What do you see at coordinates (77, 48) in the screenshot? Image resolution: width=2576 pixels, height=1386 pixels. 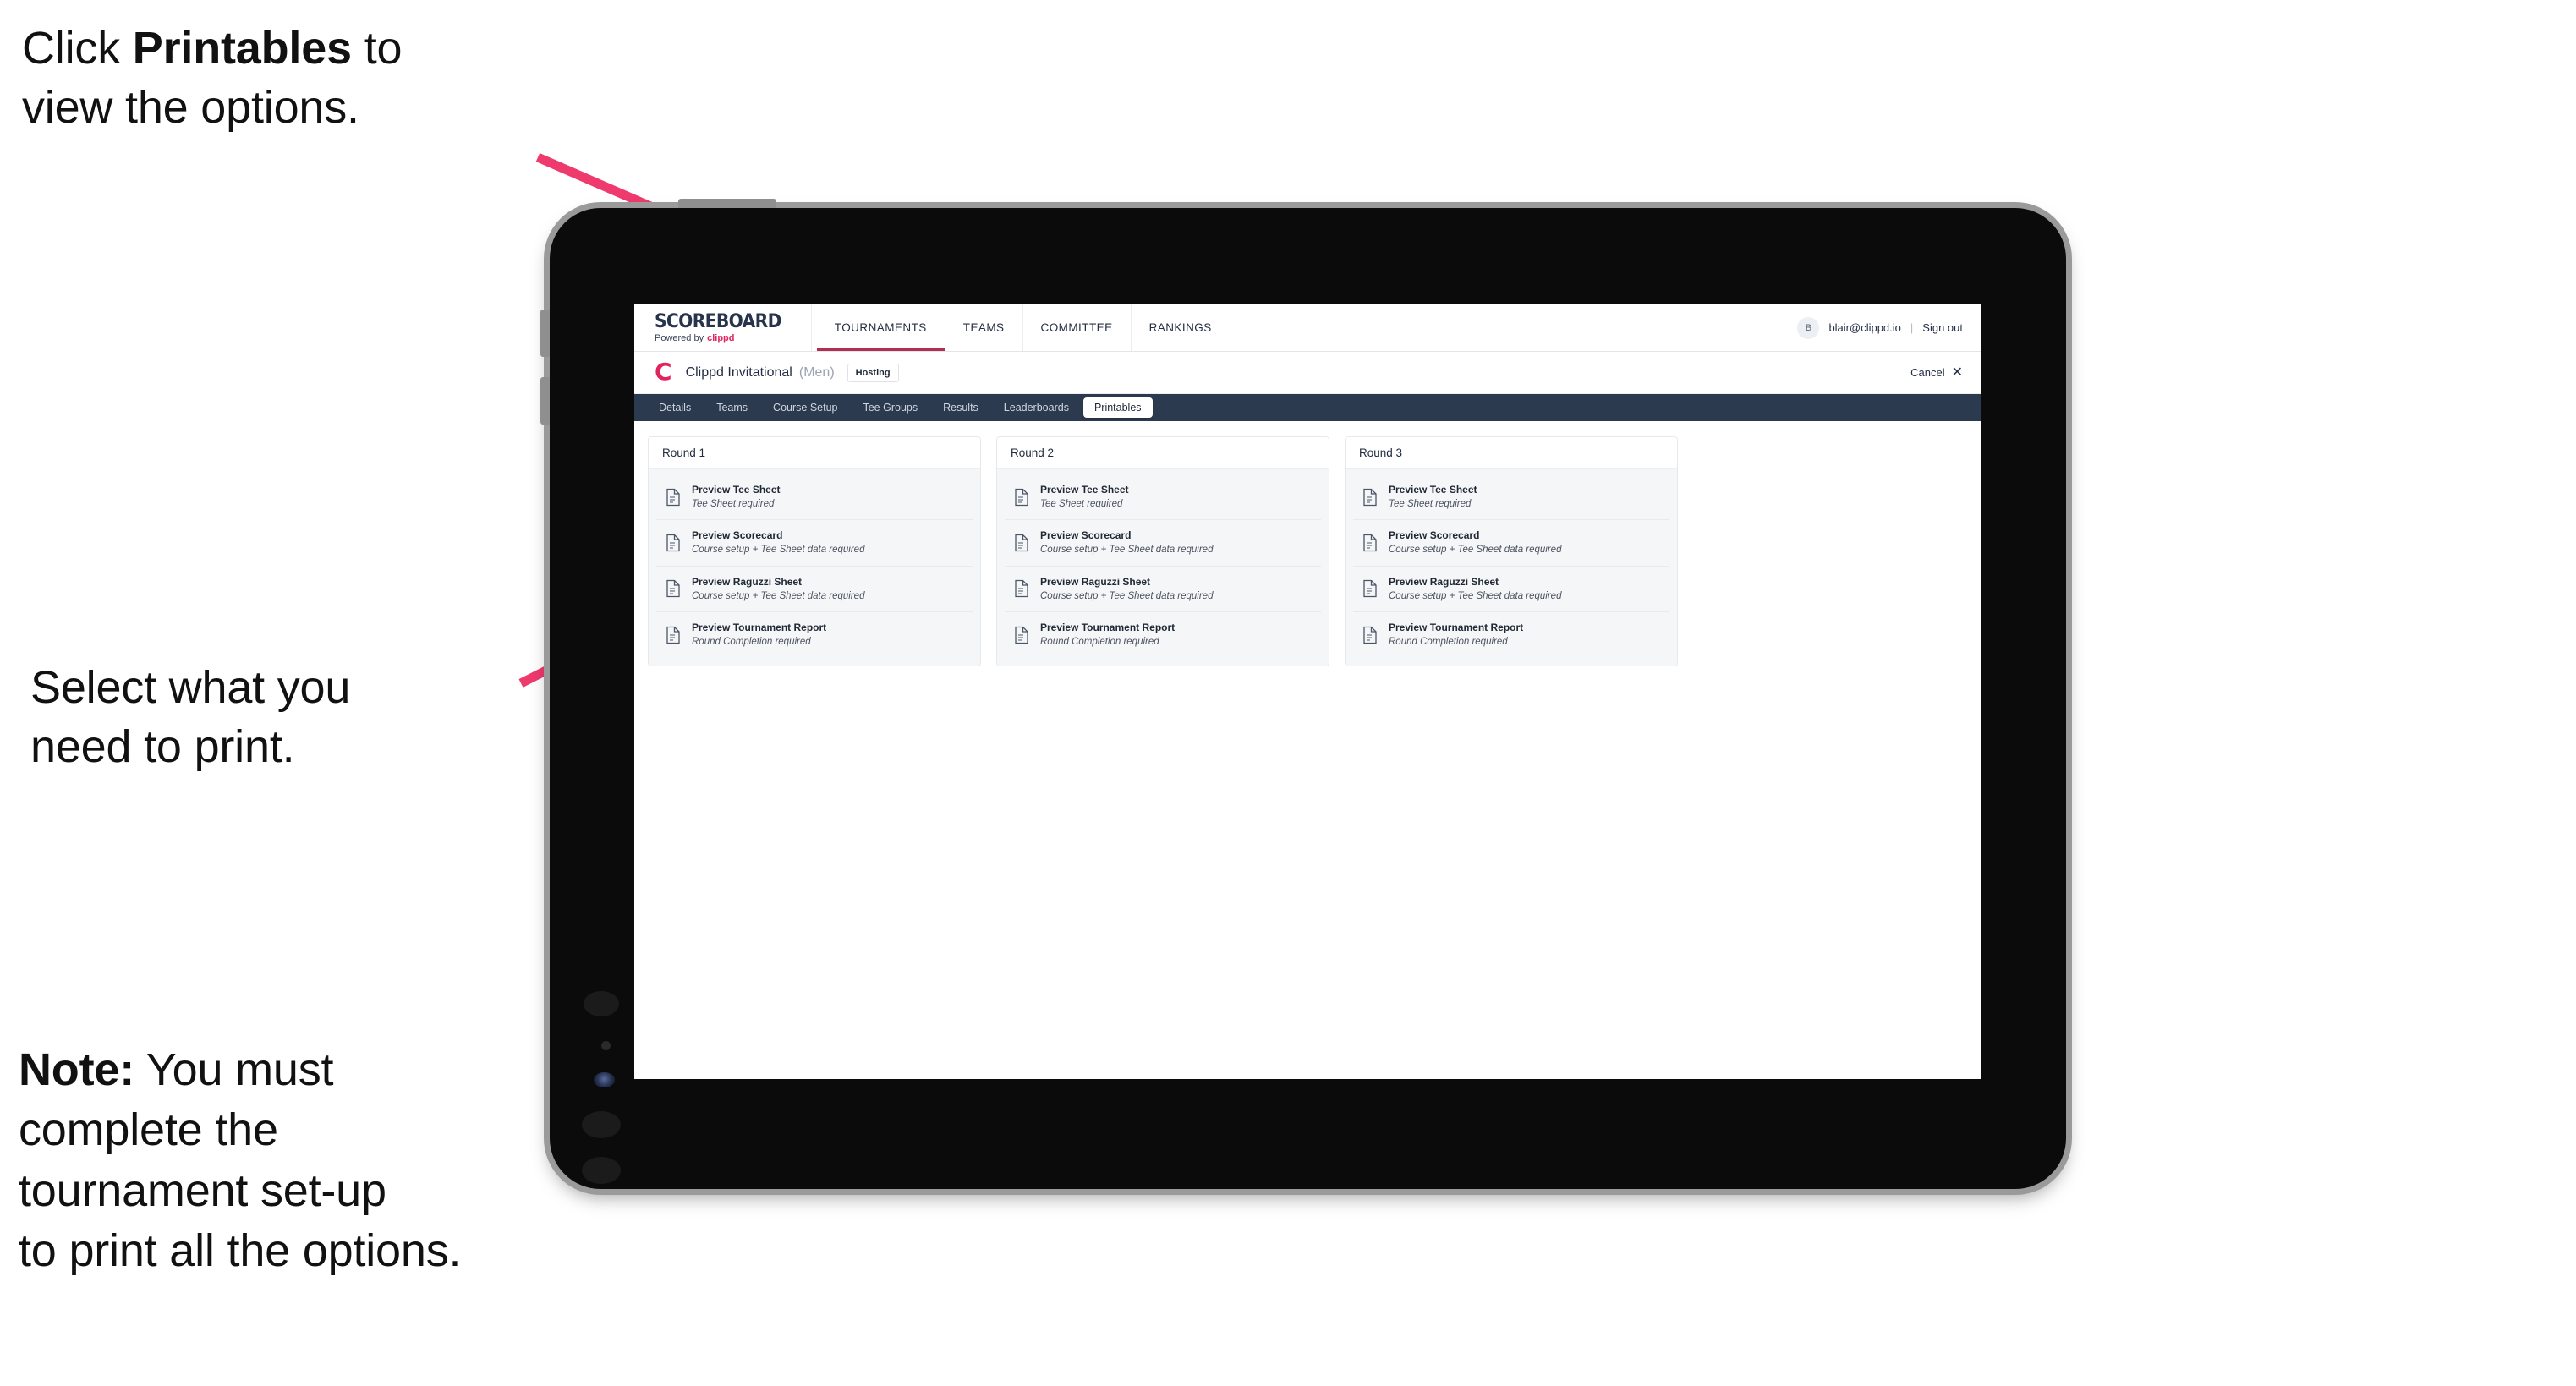 I see `callout-click-pre: Click` at bounding box center [77, 48].